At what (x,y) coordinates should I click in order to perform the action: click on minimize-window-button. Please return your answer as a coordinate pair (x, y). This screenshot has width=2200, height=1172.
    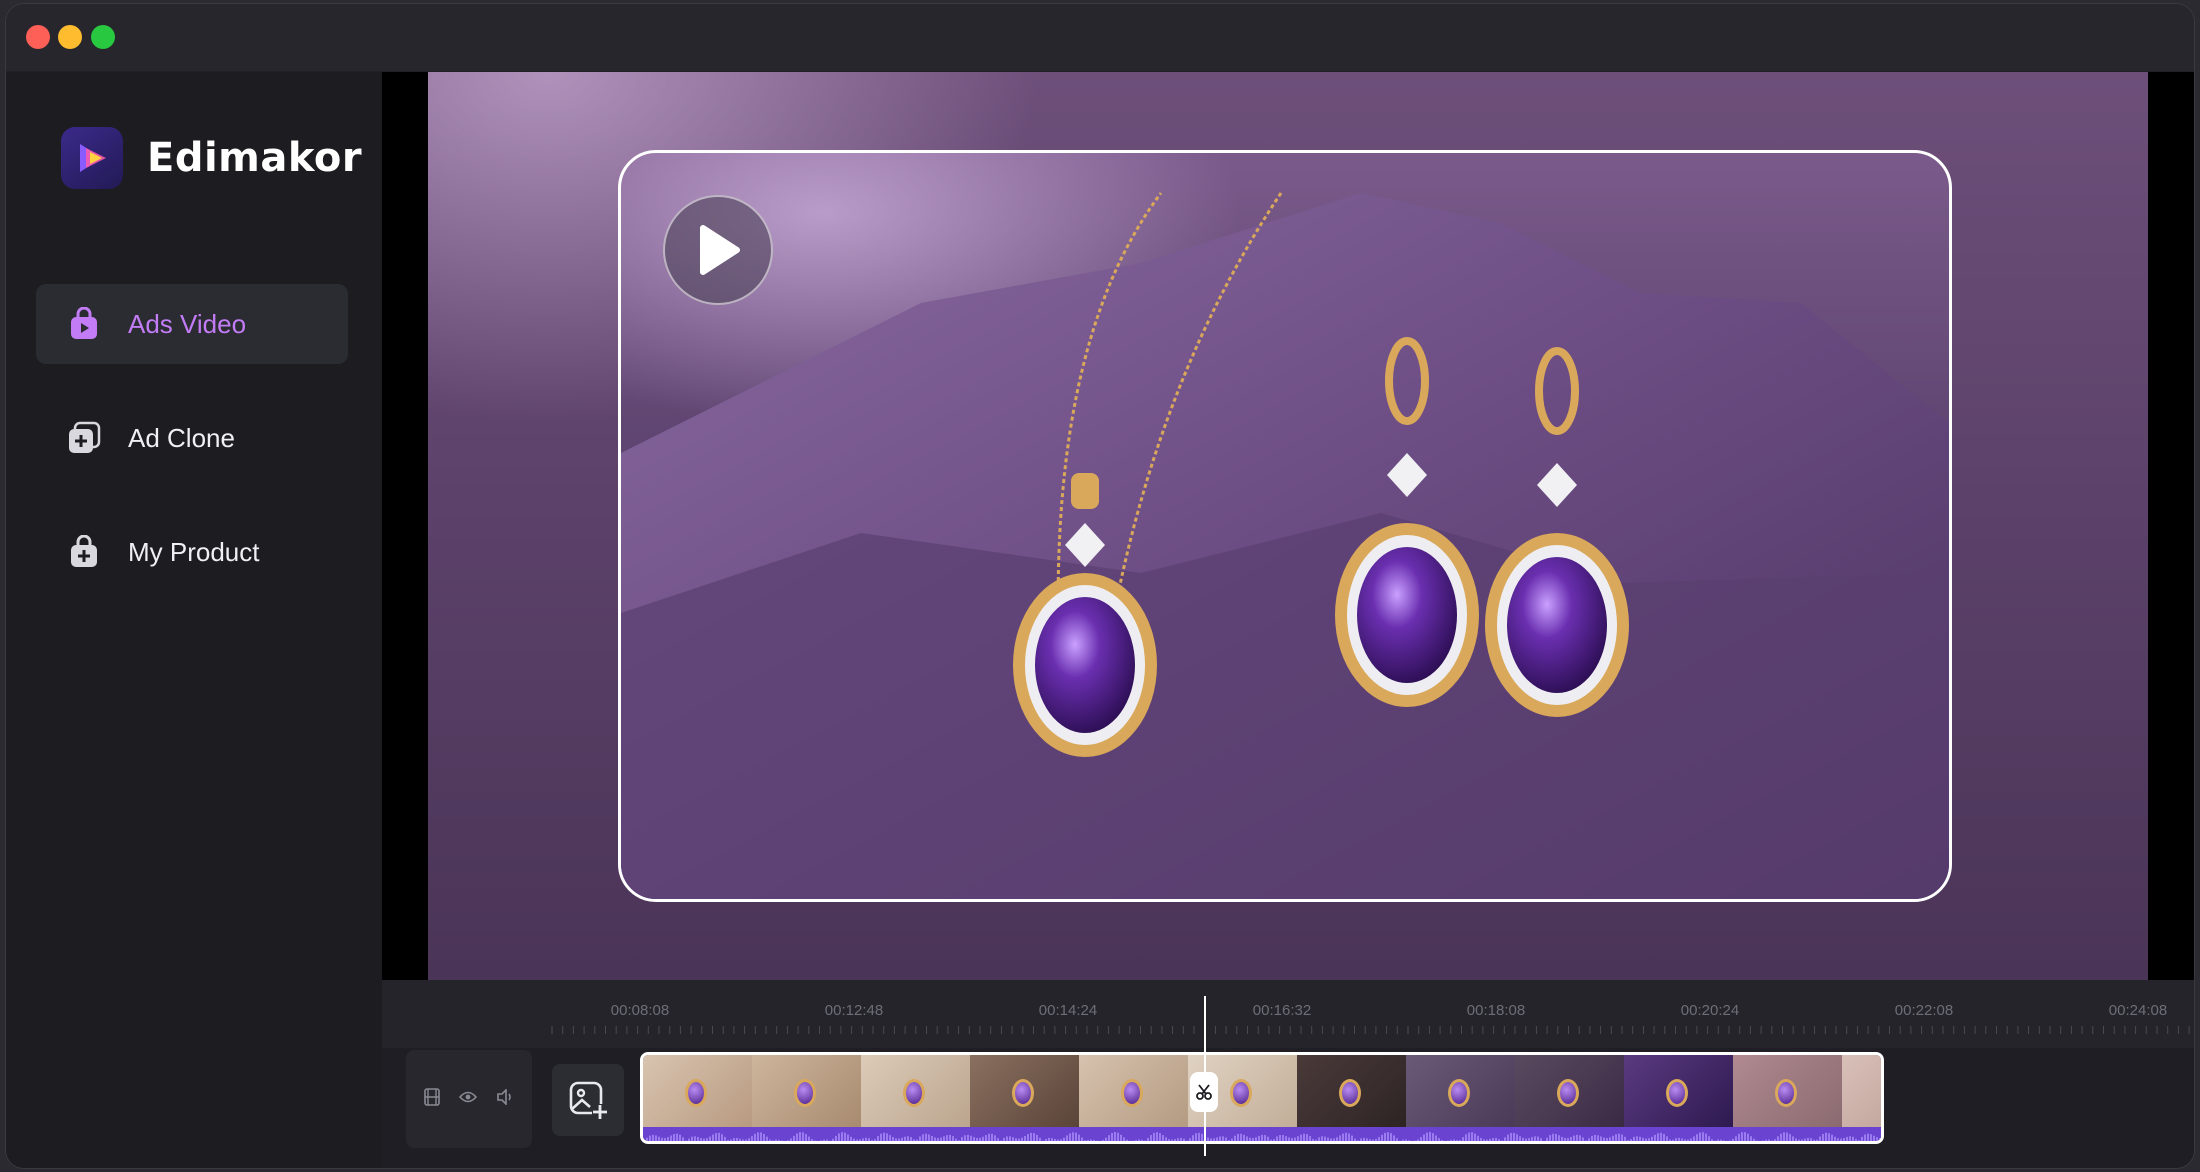
    Looking at the image, I should click on (70, 37).